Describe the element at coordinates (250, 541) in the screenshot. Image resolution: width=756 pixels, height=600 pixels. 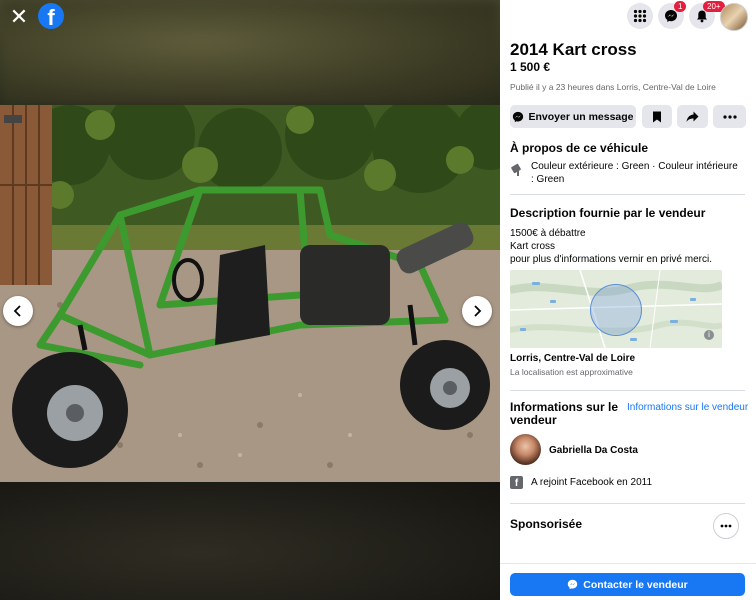
I see `blurred-background-bottom` at that location.